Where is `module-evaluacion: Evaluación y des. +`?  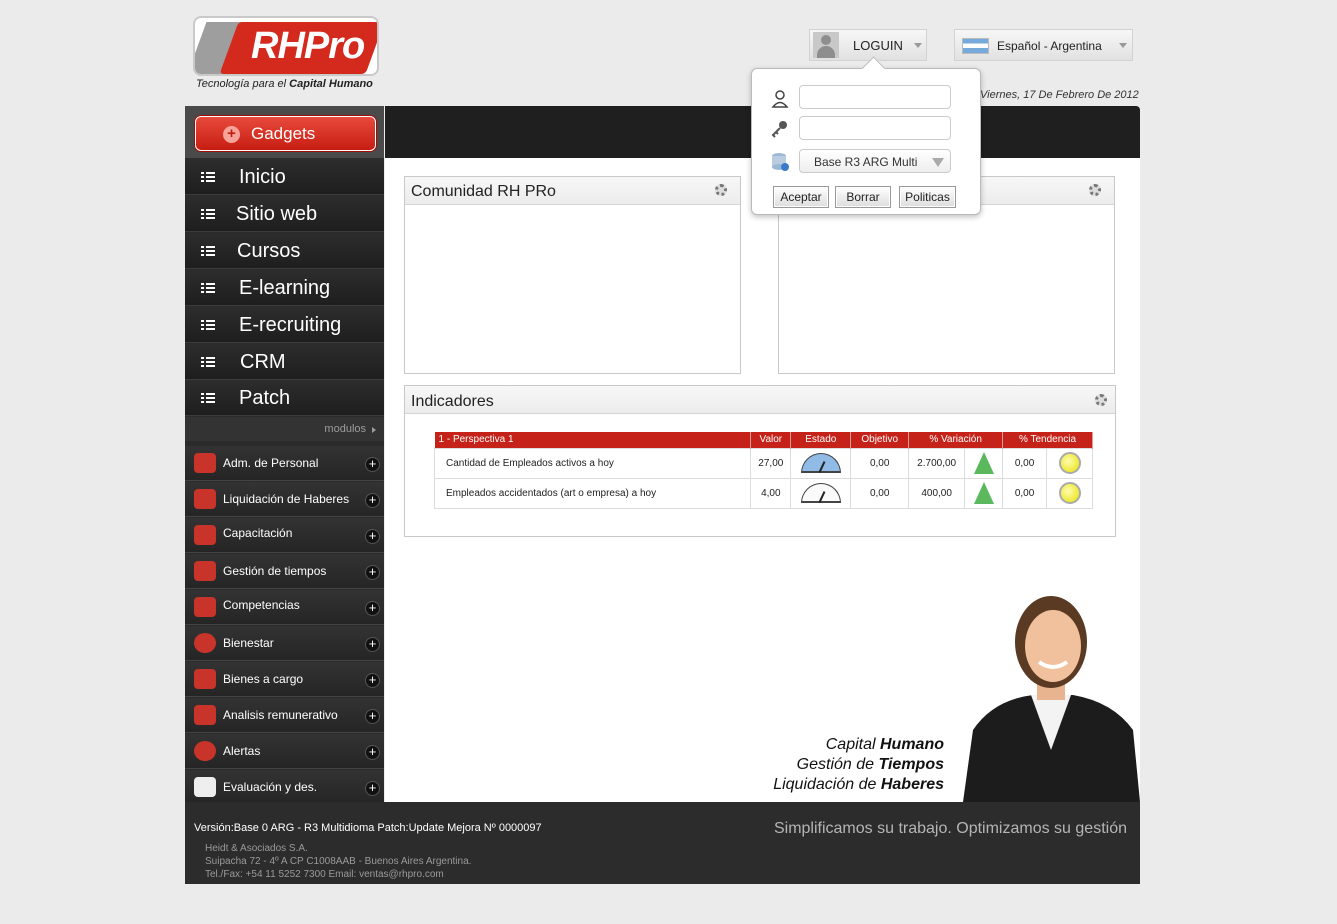
module-evaluacion: Evaluación y des. + is located at coordinates (284, 787).